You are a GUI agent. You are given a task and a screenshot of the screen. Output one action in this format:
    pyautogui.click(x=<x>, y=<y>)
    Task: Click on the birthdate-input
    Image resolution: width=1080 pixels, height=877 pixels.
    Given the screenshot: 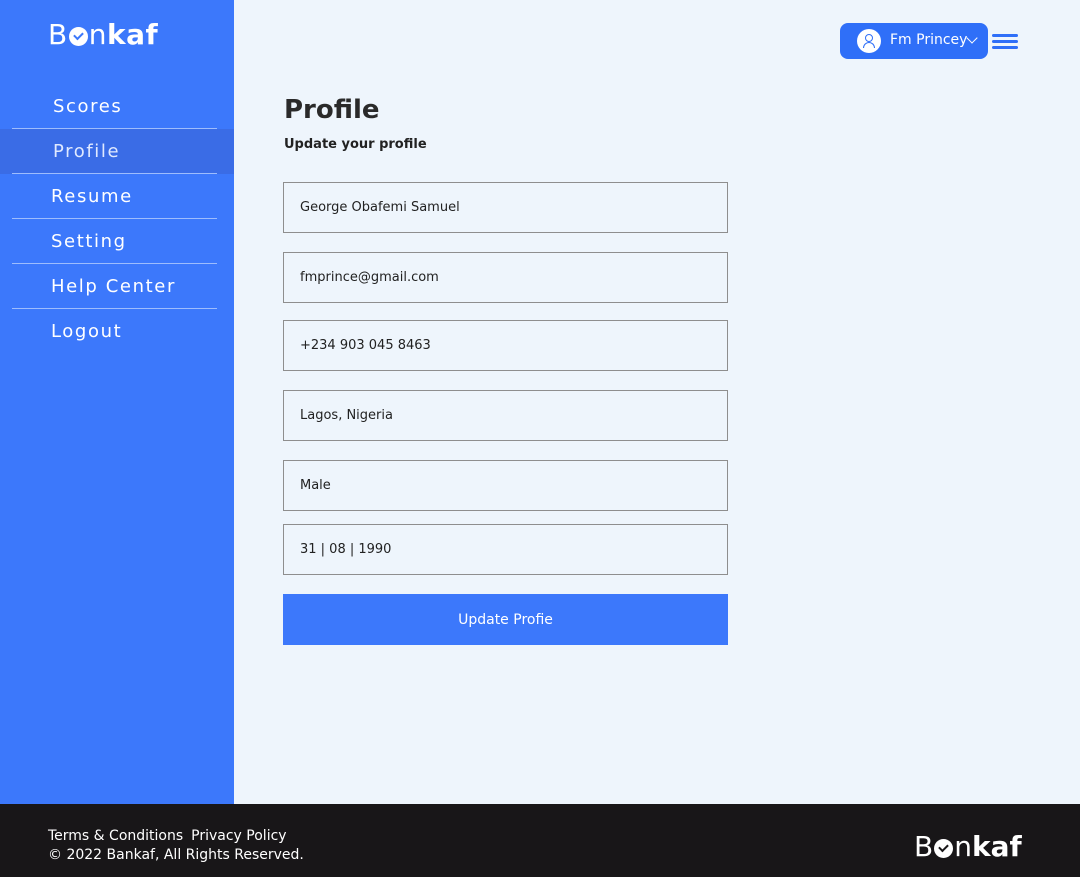 What is the action you would take?
    pyautogui.click(x=505, y=549)
    